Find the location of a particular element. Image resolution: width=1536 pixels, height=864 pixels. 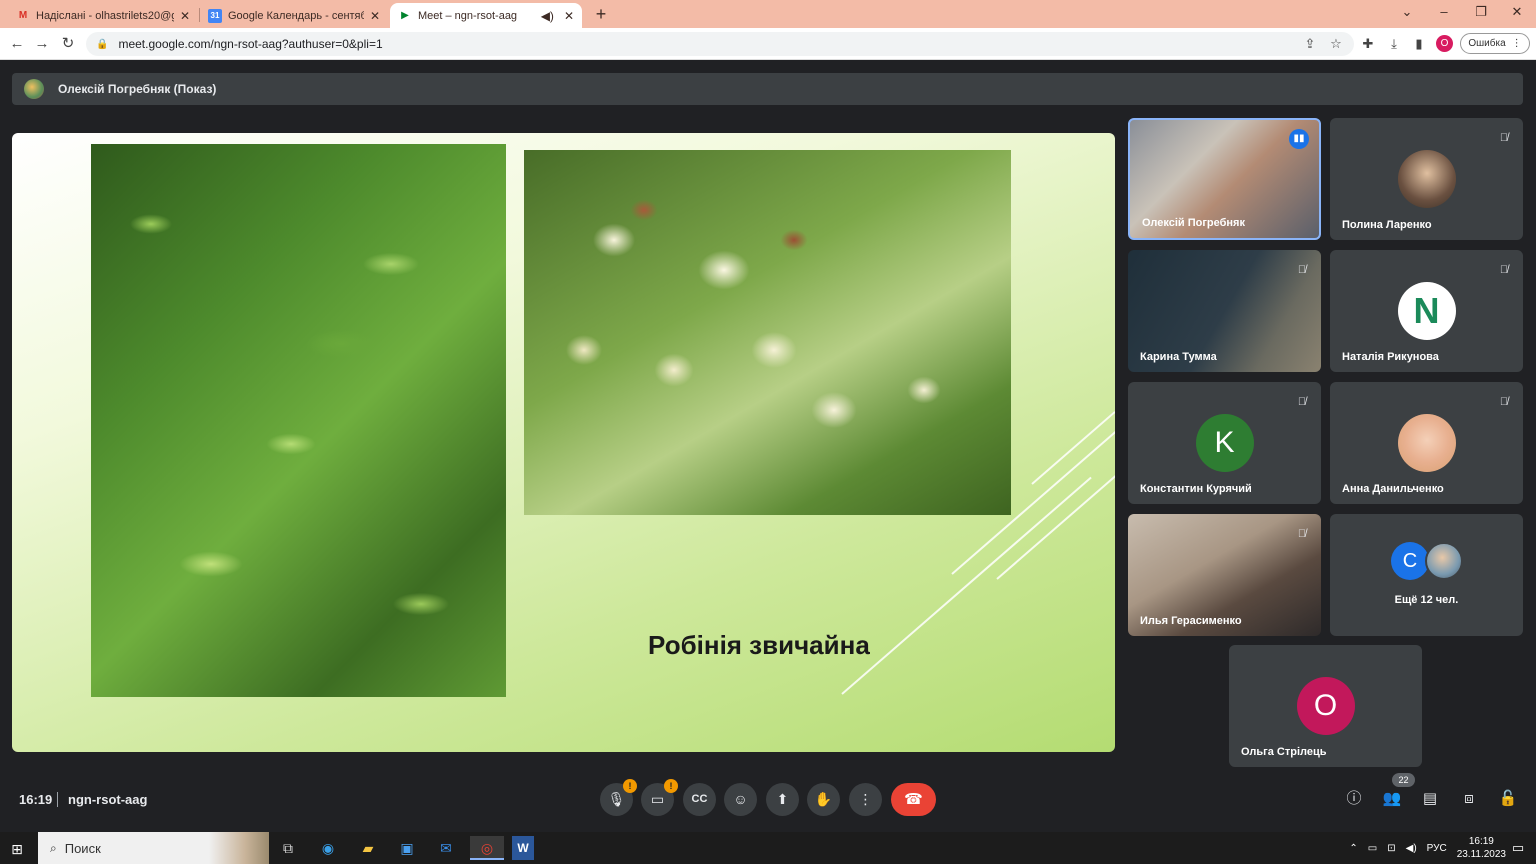

tab-calendar: 31 Google Календарь - сентябрь 2 ✕ is located at coordinates (294, 15).